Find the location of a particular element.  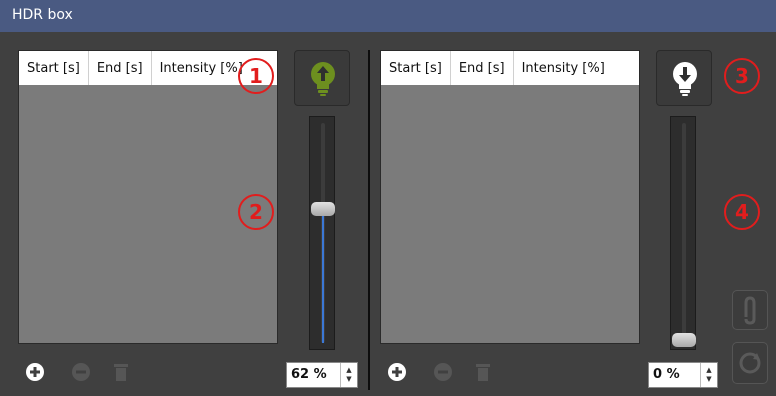

left-intensity-spinbox: 62 % ▲ ▼ is located at coordinates (322, 375).